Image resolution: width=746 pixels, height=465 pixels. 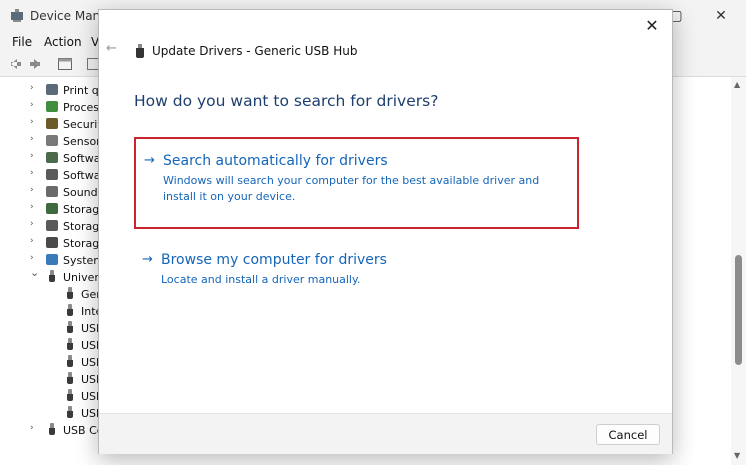 I want to click on tree-scrollbar: ▲ ▼, so click(x=738, y=271).